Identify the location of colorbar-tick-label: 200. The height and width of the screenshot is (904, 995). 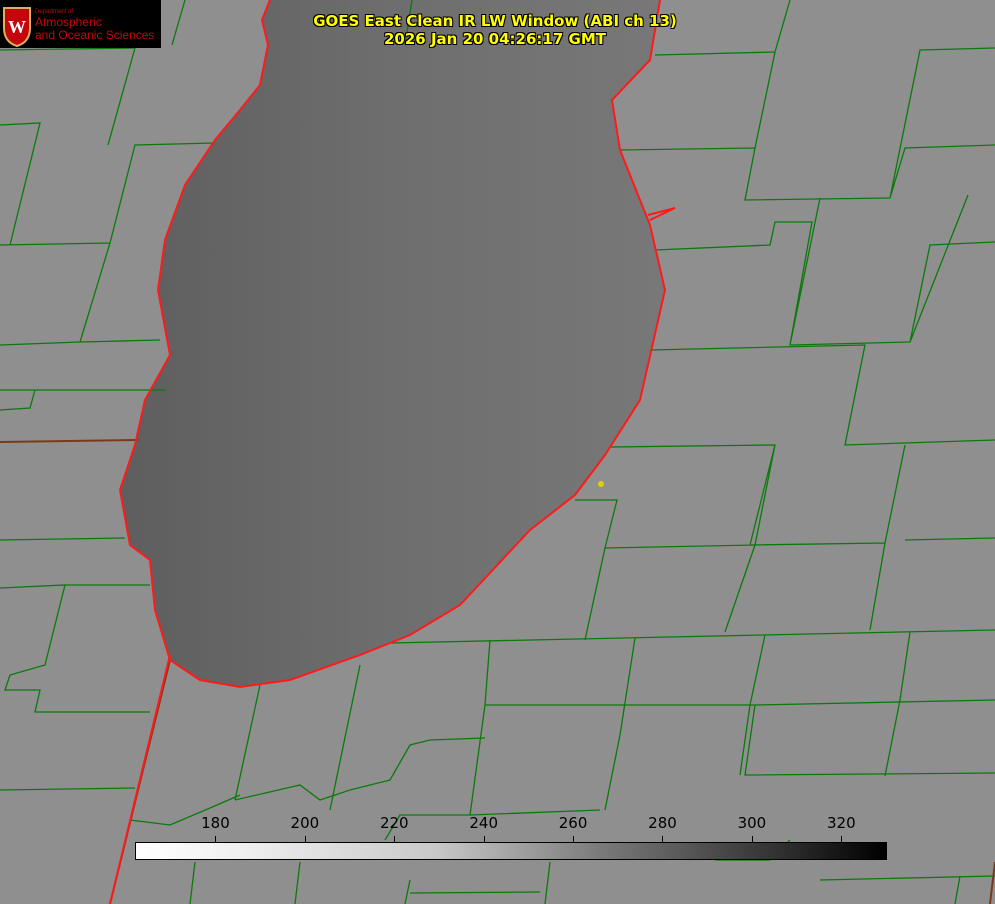
(305, 823).